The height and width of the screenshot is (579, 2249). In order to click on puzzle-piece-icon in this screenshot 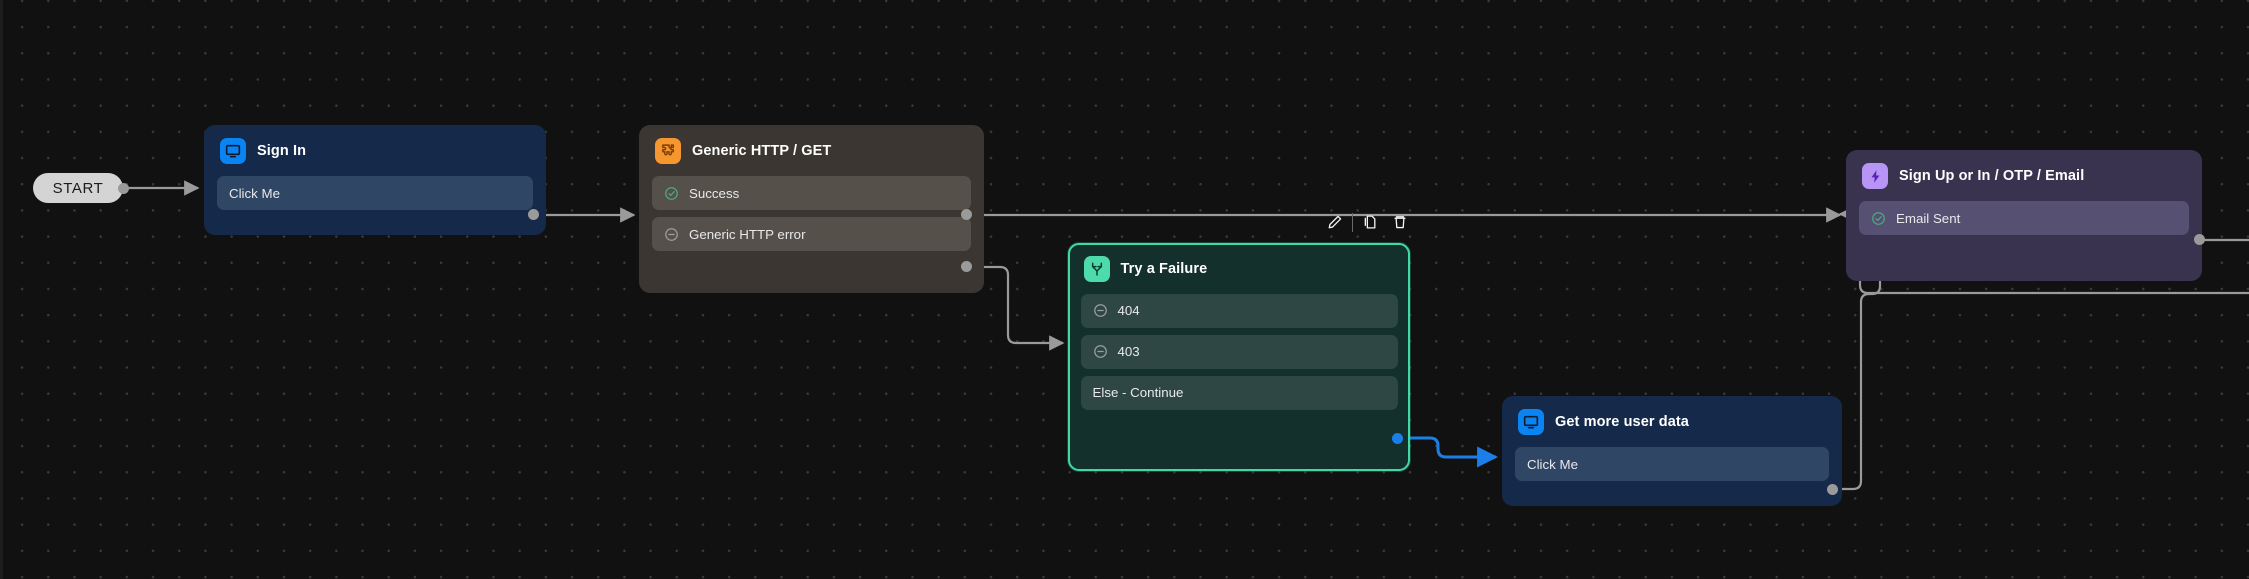, I will do `click(668, 151)`.